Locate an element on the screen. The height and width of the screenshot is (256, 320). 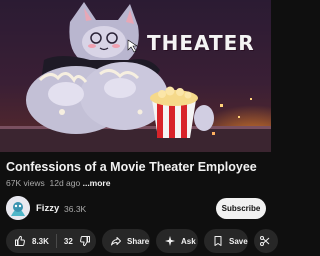
dislike-button is located at coordinates (85, 241).